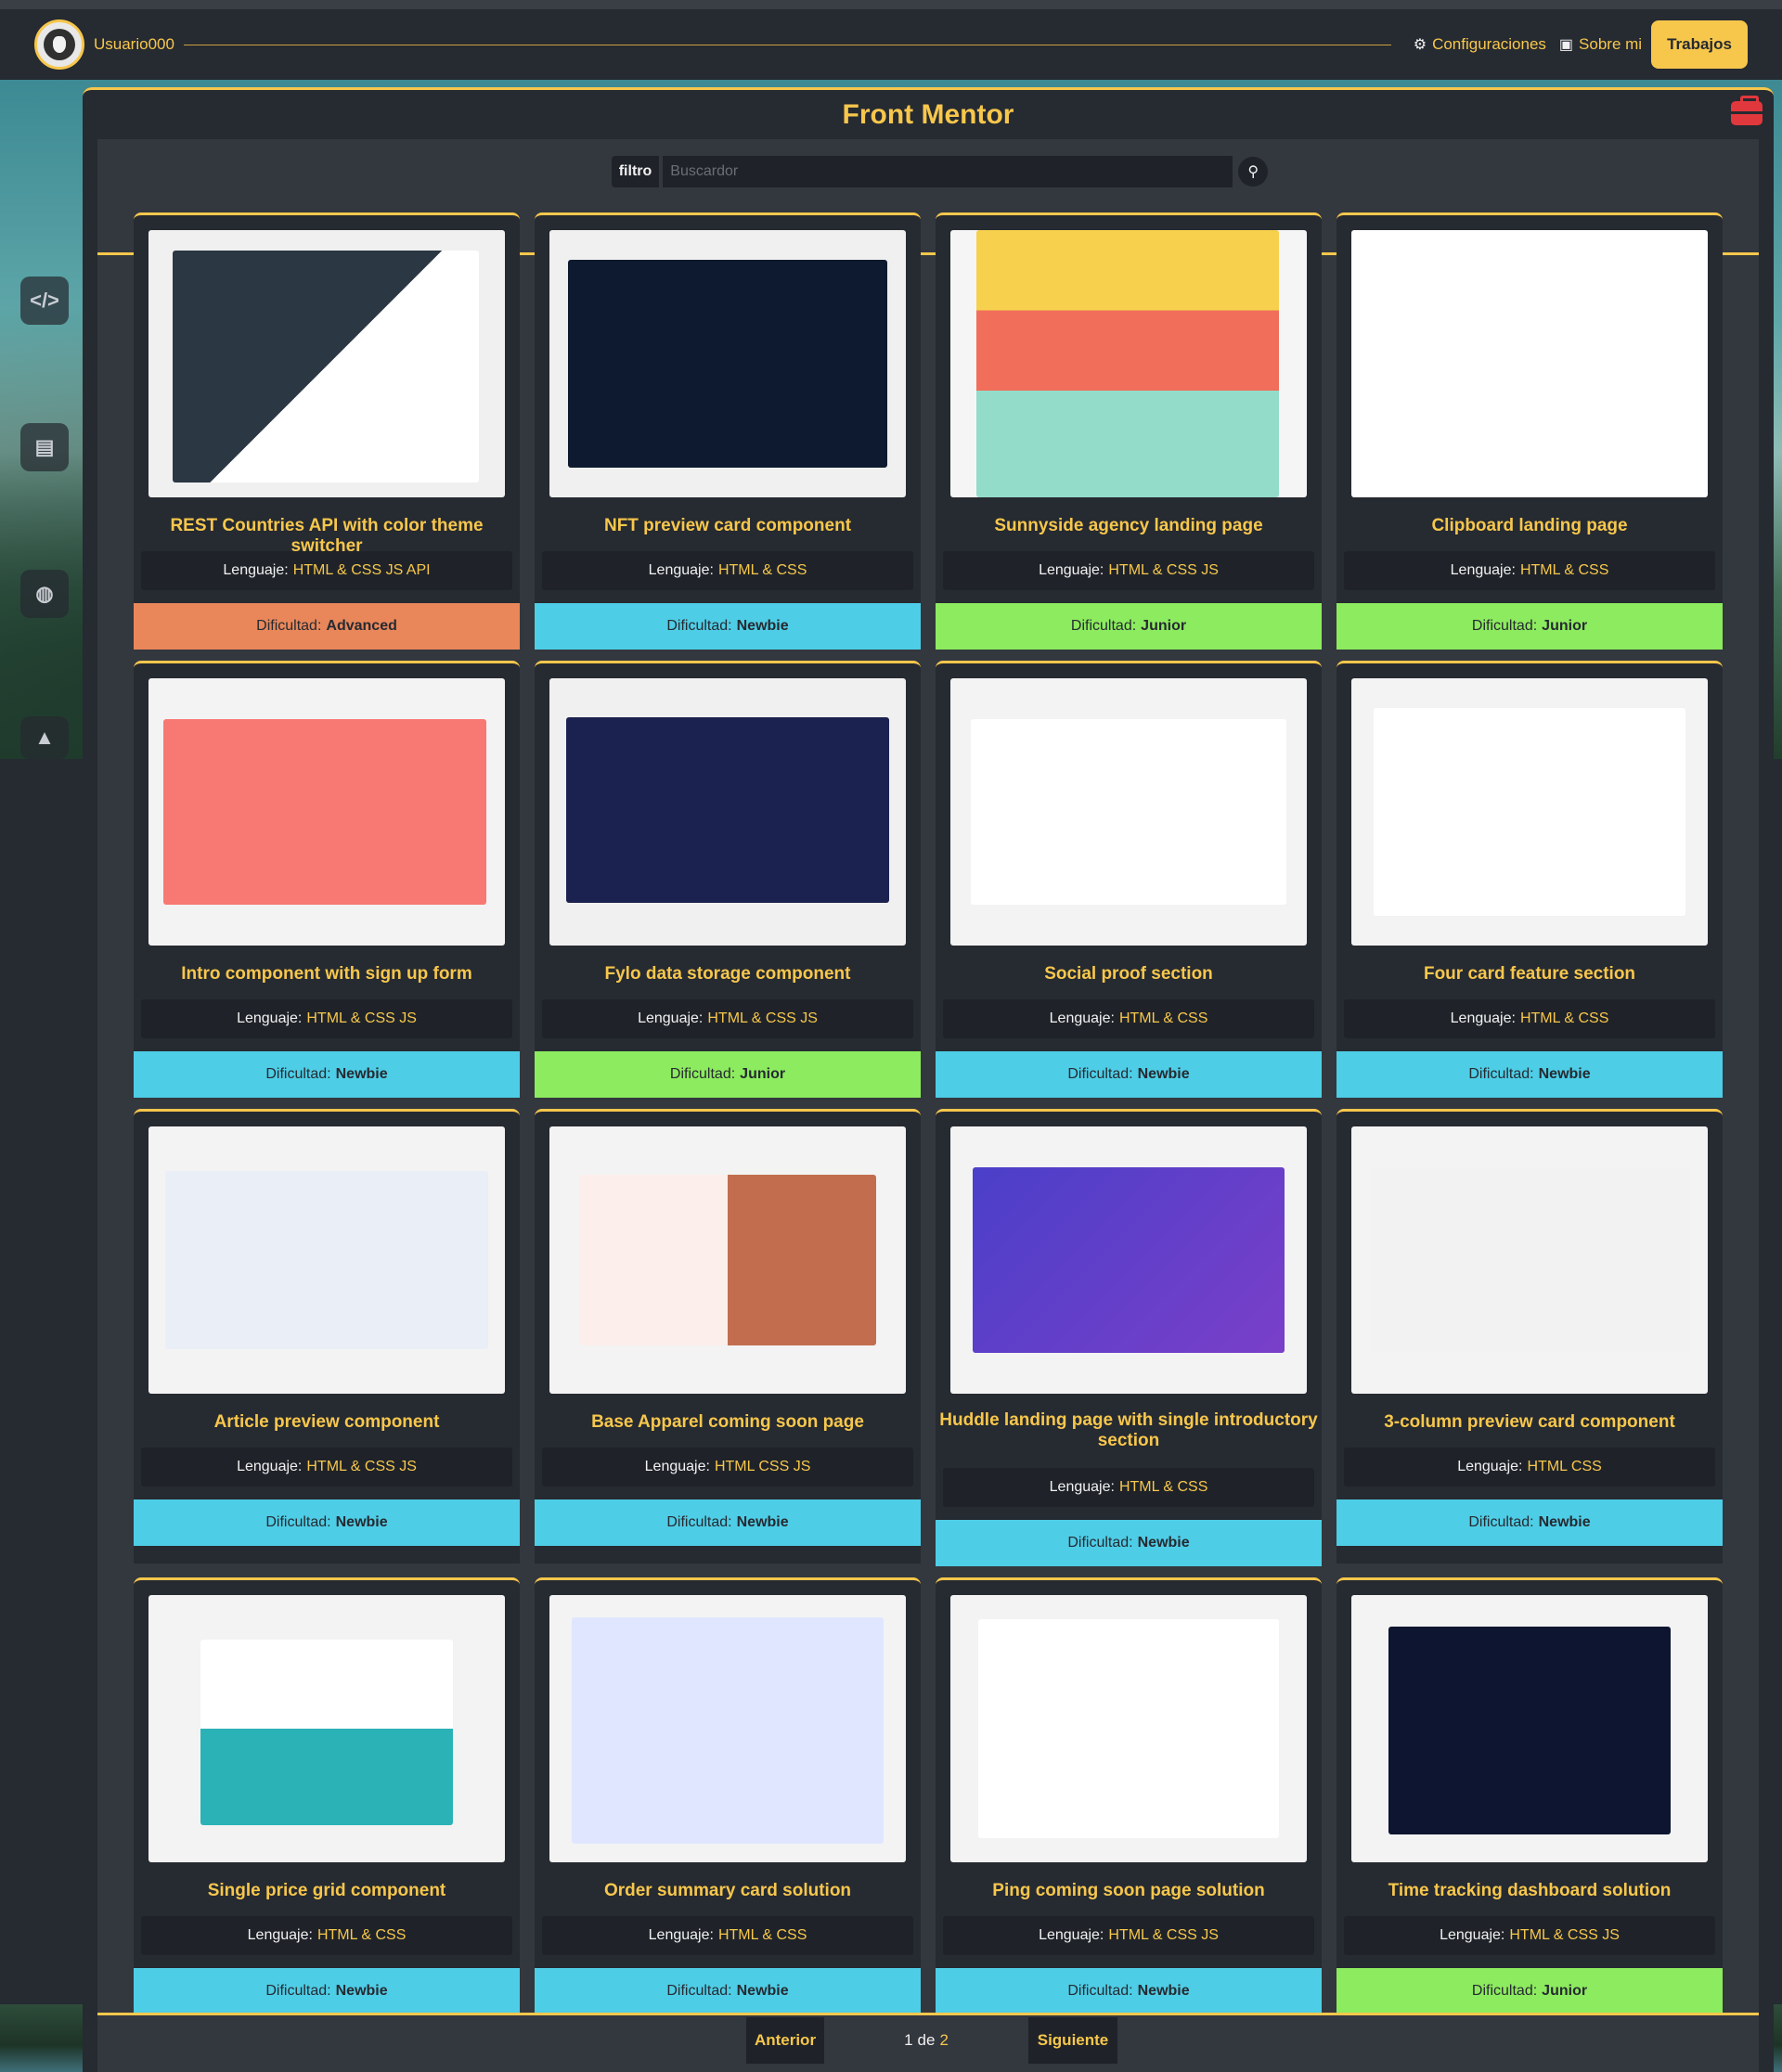 The image size is (1782, 2072). Describe the element at coordinates (44, 594) in the screenshot. I see `gamepad-icon: ◍` at that location.